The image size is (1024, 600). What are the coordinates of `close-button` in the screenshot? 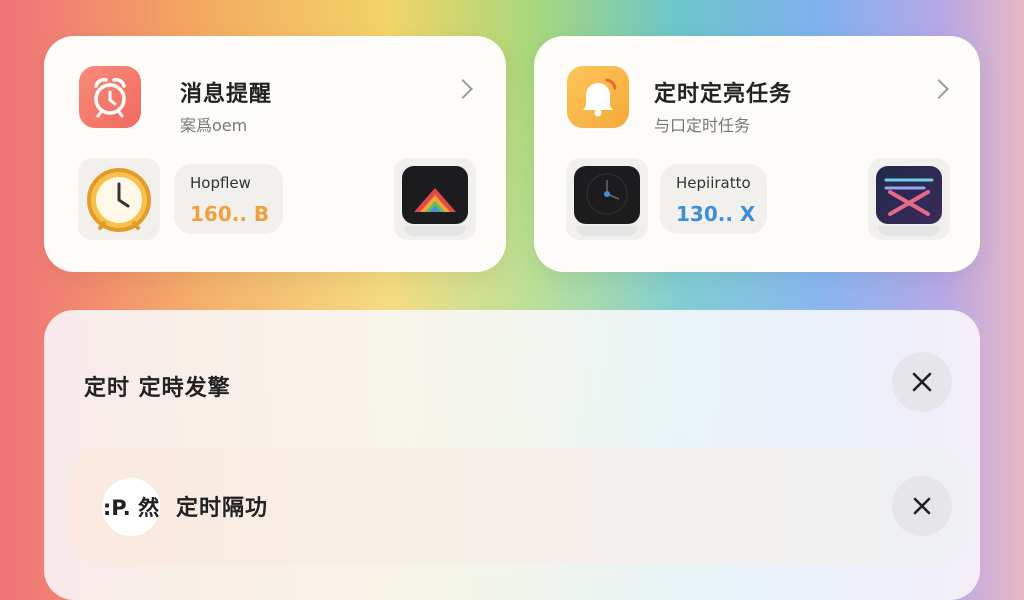 It's located at (922, 382).